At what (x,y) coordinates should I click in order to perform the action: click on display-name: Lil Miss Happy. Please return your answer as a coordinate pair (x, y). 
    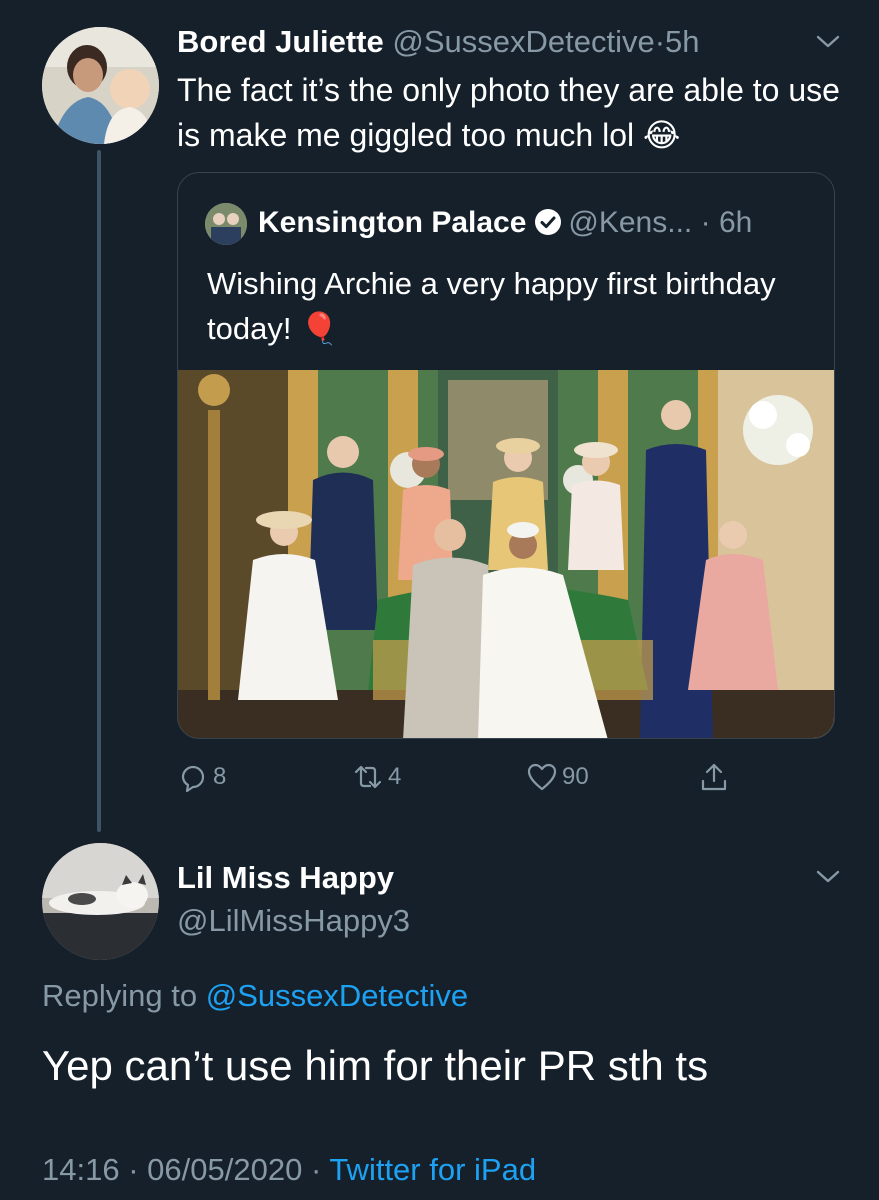
    Looking at the image, I should click on (285, 878).